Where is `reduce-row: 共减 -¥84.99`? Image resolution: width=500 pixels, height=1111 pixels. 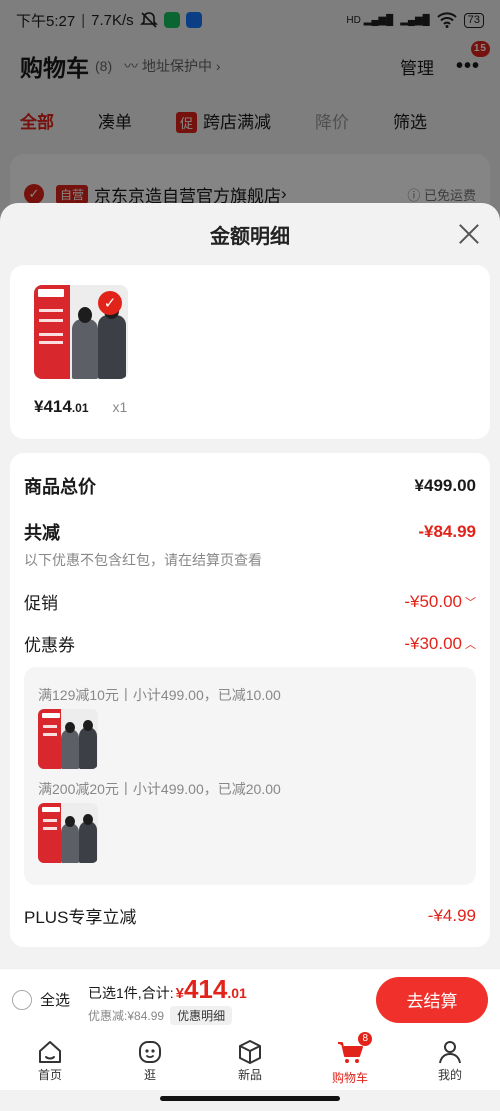
reduce-row: 共减 -¥84.99 is located at coordinates (250, 532).